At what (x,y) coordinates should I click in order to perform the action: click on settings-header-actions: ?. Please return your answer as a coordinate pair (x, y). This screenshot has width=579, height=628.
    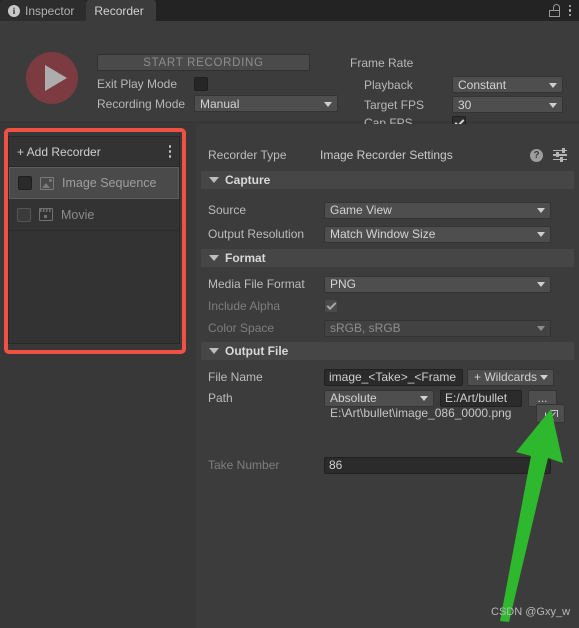
    Looking at the image, I should click on (554, 155).